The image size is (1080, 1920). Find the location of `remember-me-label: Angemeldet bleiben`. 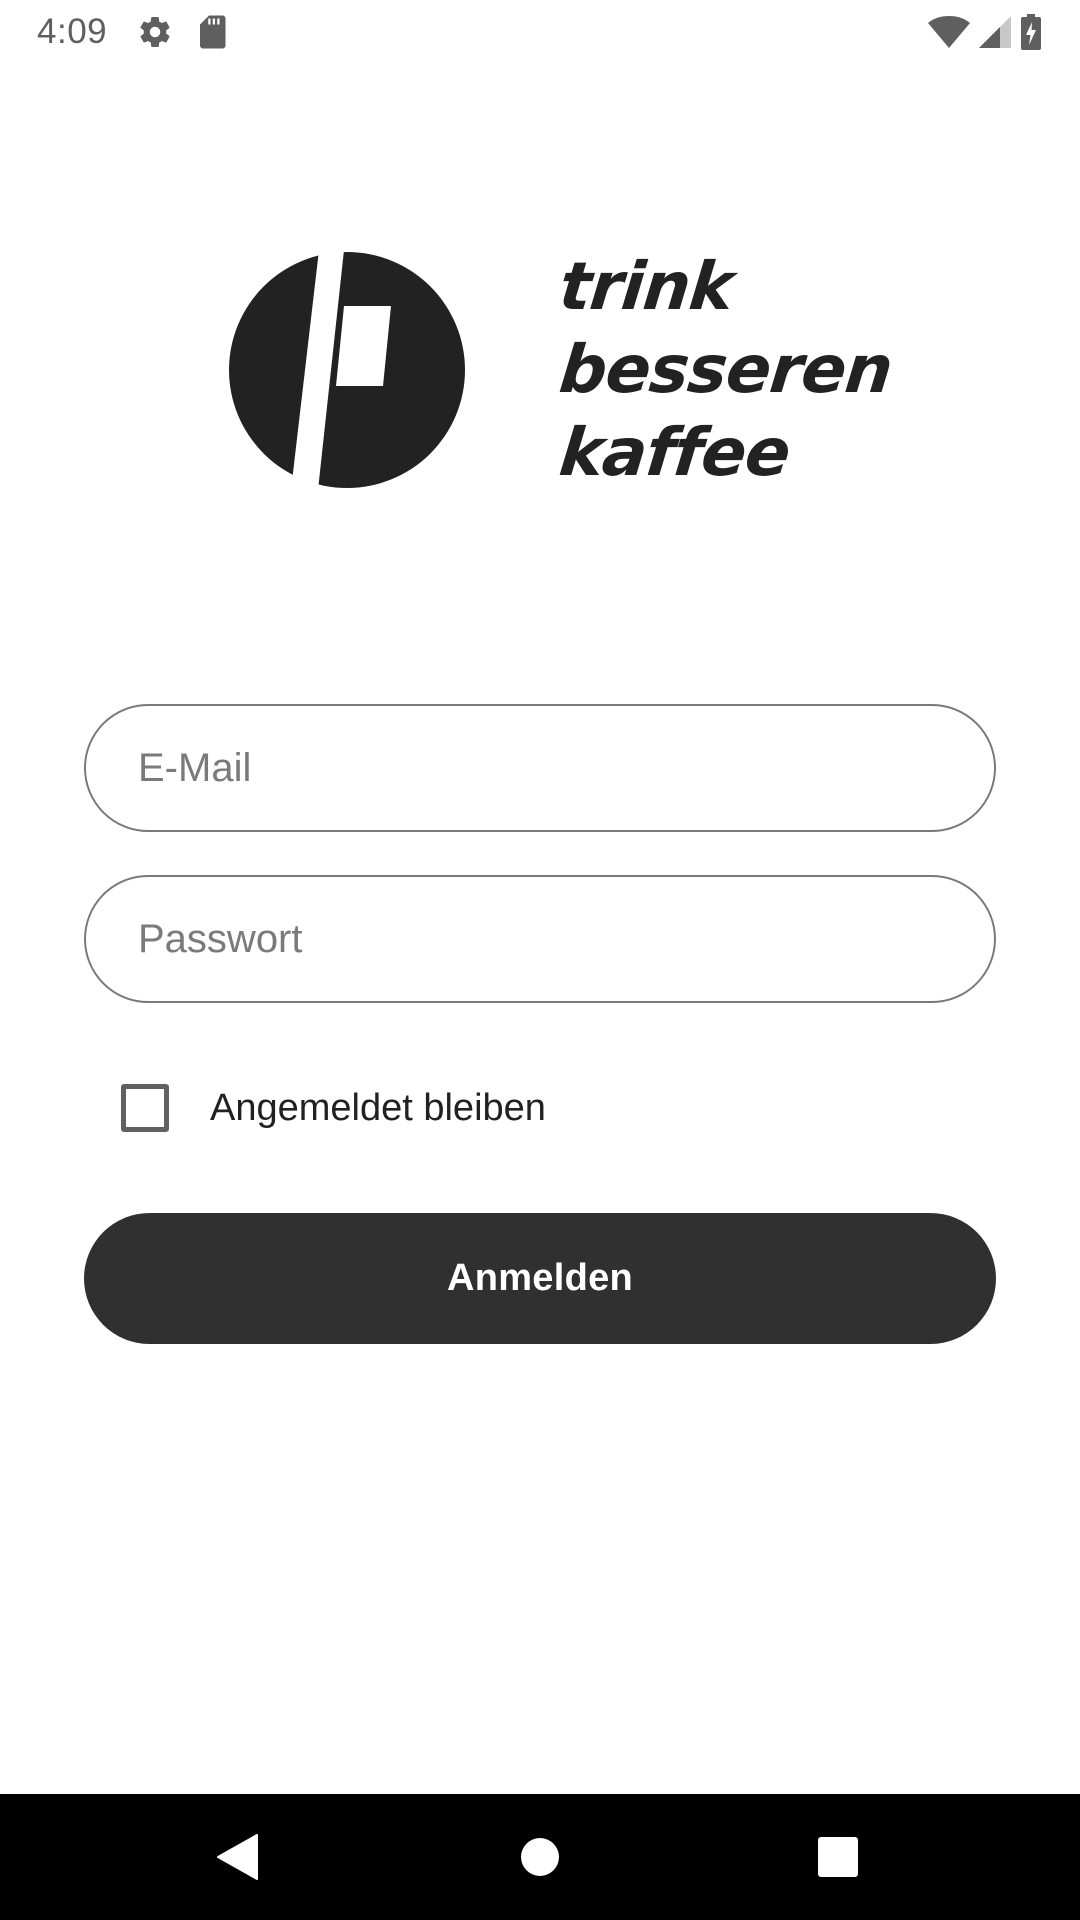

remember-me-label: Angemeldet bleiben is located at coordinates (378, 1107).